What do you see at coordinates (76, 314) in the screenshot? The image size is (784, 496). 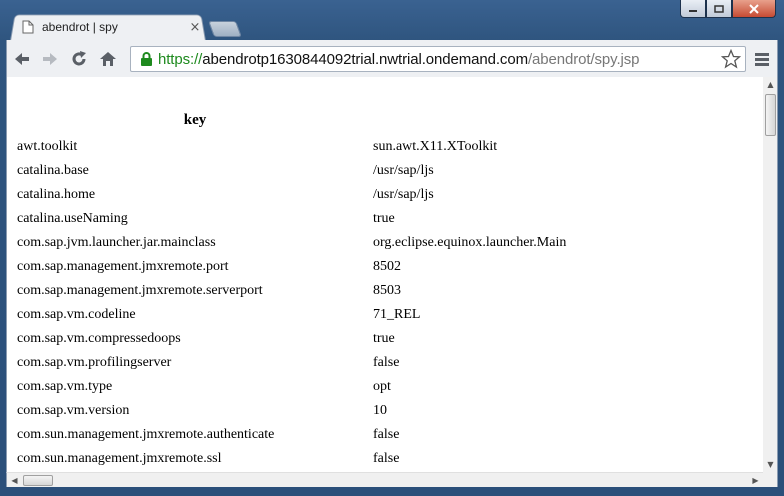 I see `property-key: com.sap.vm.codeline` at bounding box center [76, 314].